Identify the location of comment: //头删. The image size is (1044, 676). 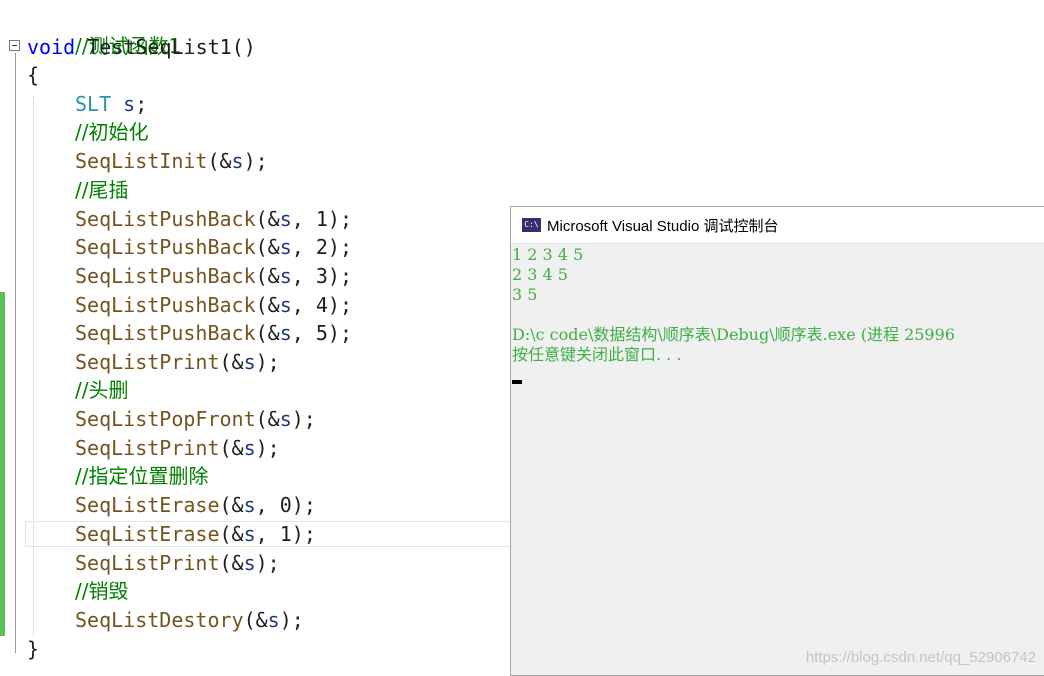
(102, 390).